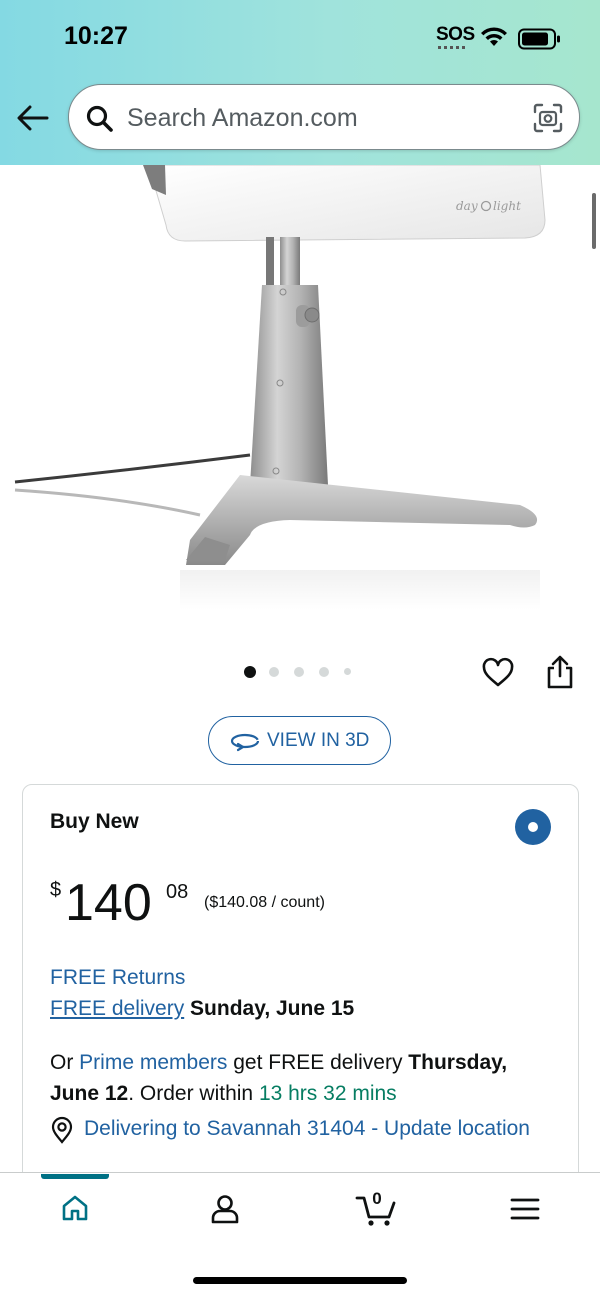  Describe the element at coordinates (453, 47) in the screenshot. I see `signal-dots` at that location.